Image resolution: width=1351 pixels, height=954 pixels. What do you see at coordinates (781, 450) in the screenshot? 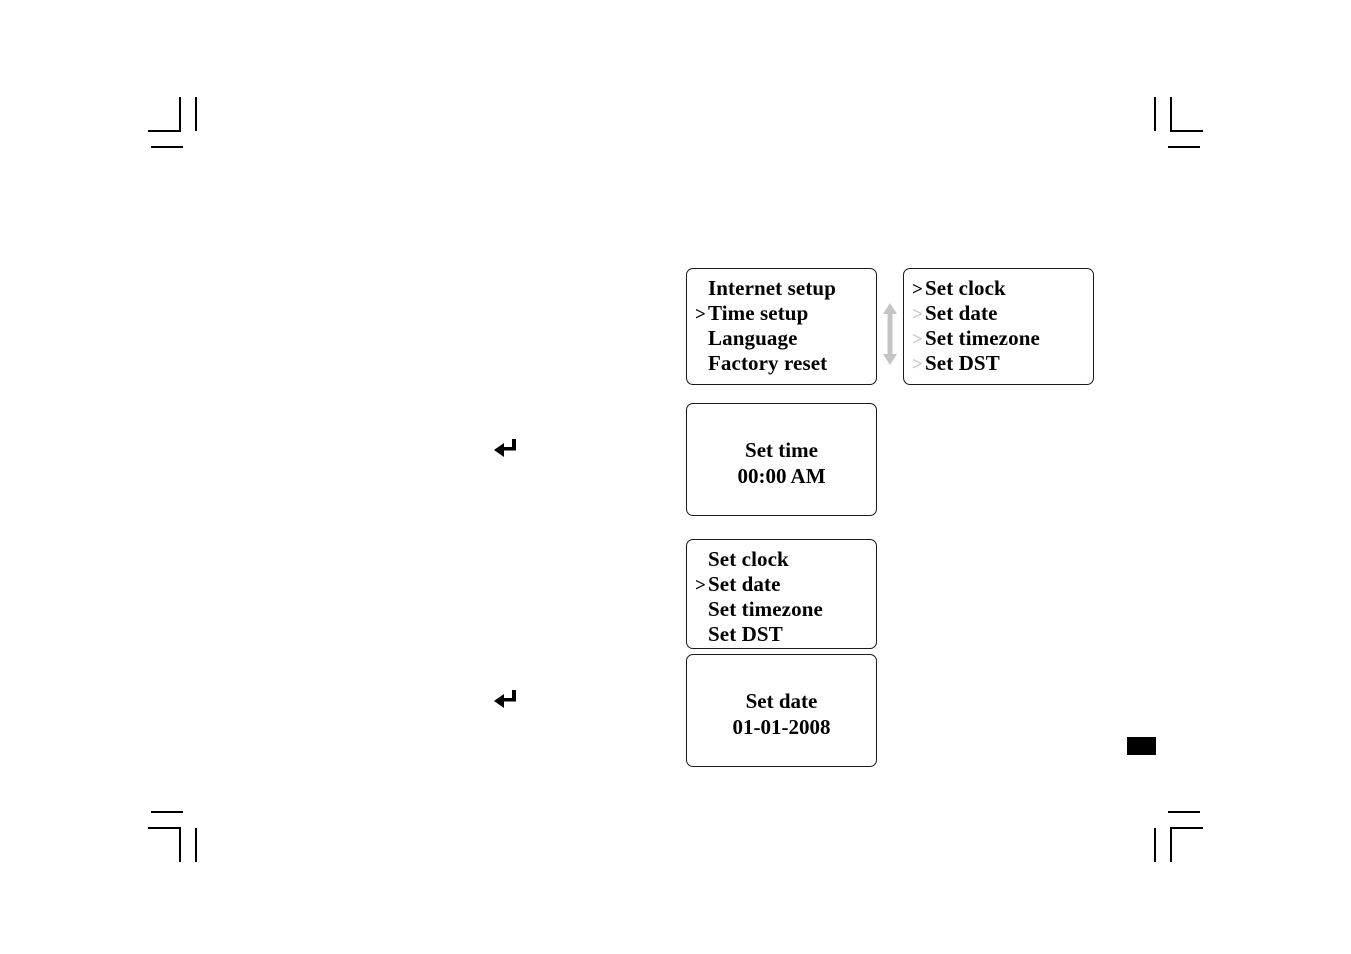
I see `set-time-title: Set time` at bounding box center [781, 450].